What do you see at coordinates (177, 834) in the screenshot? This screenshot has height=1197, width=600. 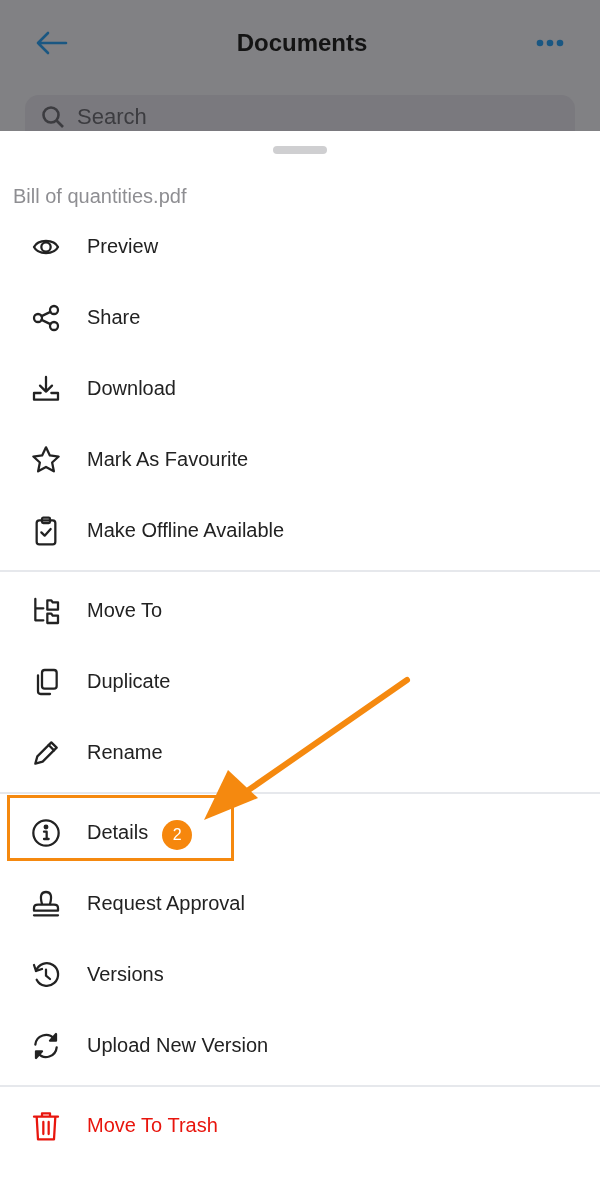 I see `step-badge: 2` at bounding box center [177, 834].